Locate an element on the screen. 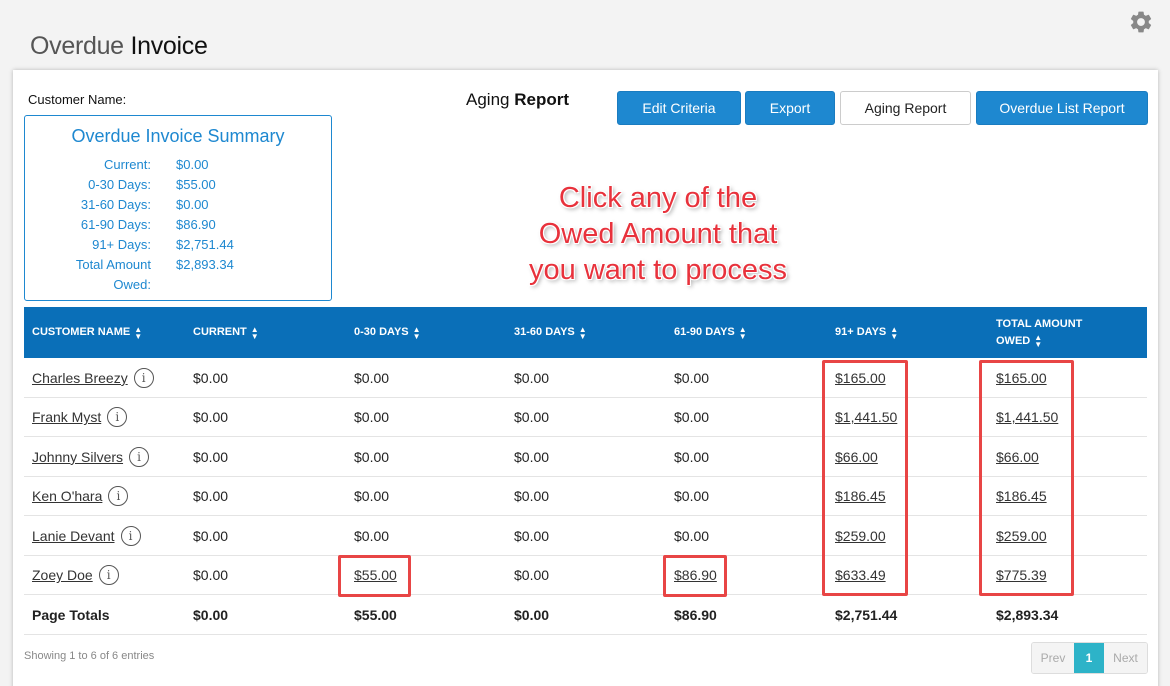  total-cell: $86.90 is located at coordinates (695, 615).